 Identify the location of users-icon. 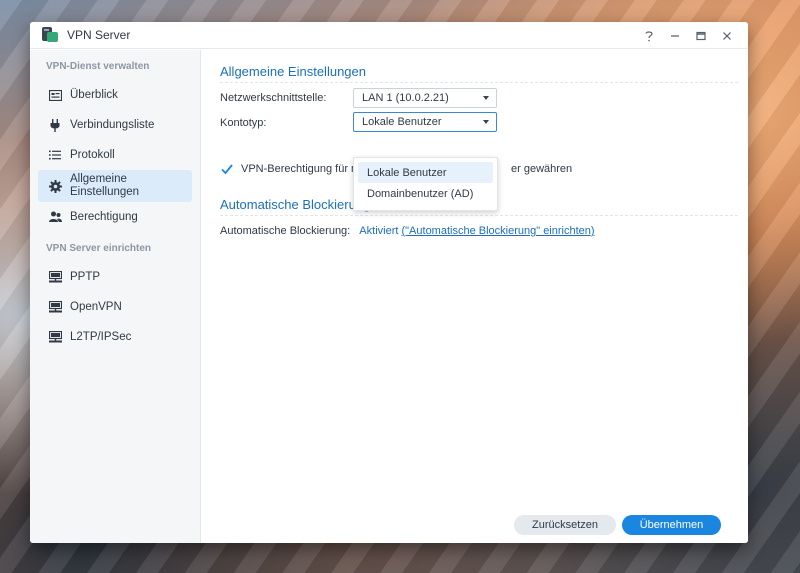
(55, 217).